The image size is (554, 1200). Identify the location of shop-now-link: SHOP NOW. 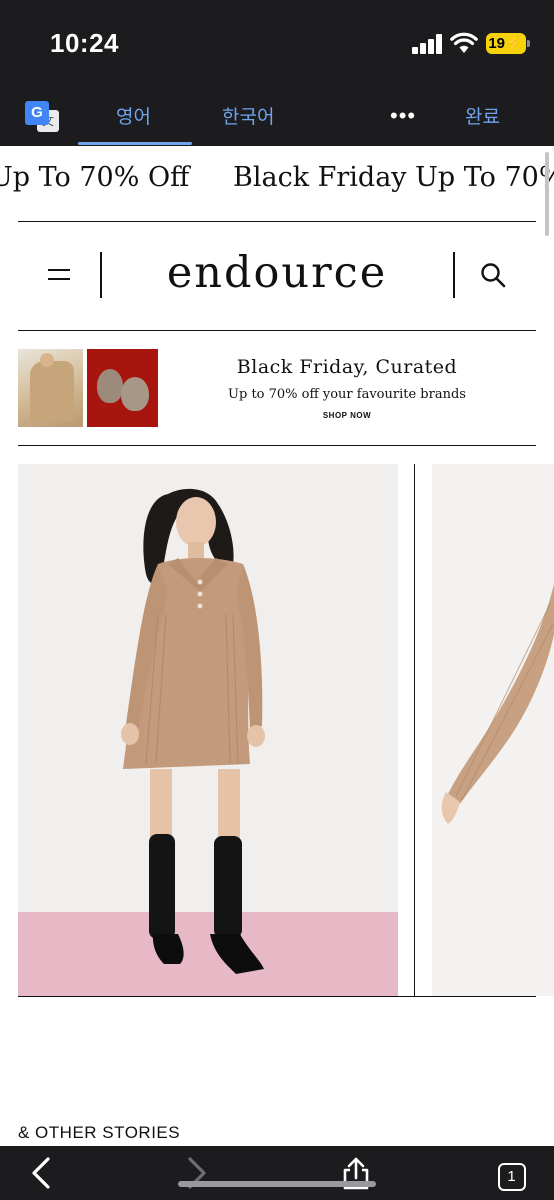
(347, 415).